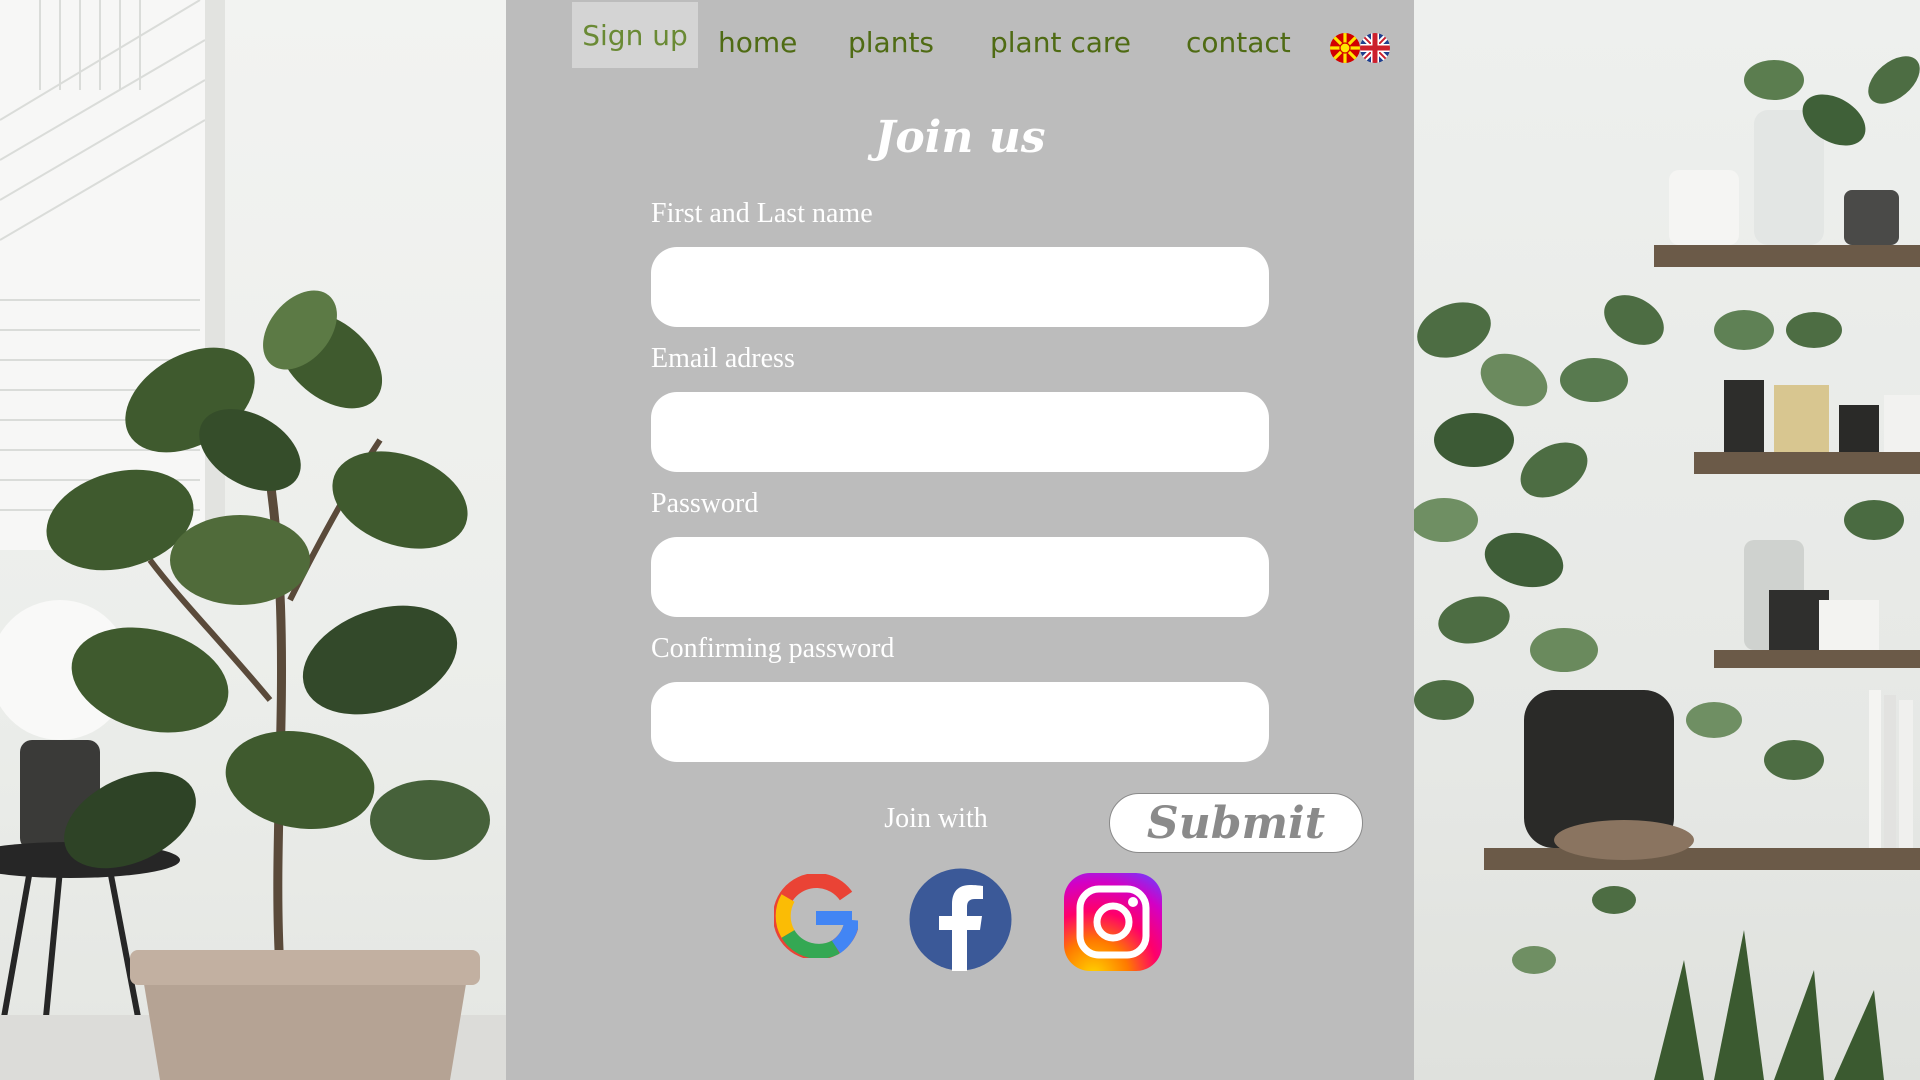  I want to click on password-label: Password, so click(705, 503).